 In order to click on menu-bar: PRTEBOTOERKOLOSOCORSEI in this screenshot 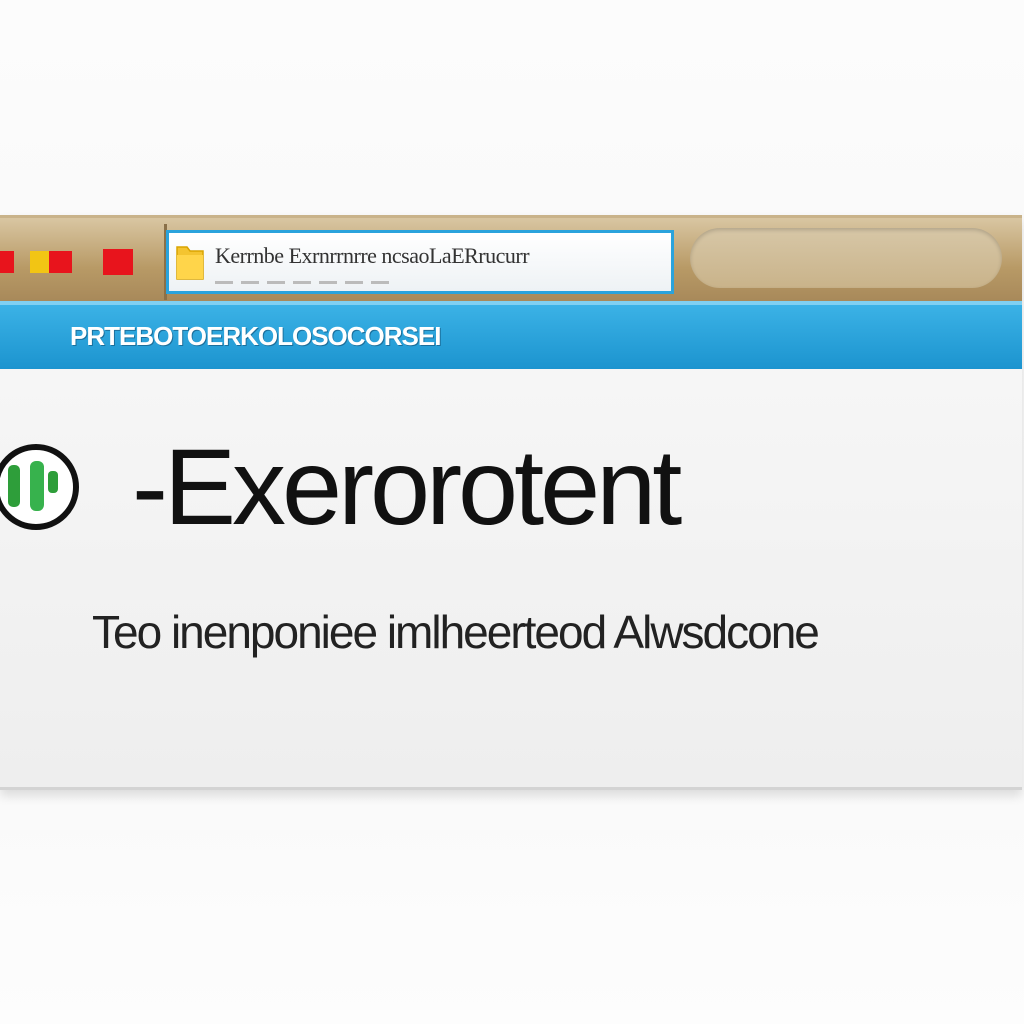, I will do `click(511, 335)`.